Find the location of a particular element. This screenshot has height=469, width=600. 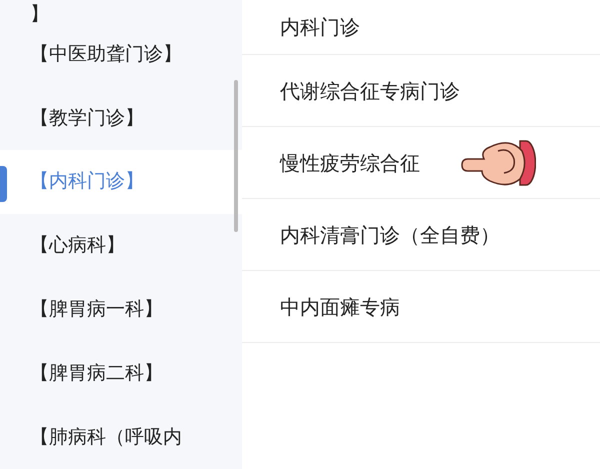

list-item: 中内面瘫专病 is located at coordinates (421, 307).